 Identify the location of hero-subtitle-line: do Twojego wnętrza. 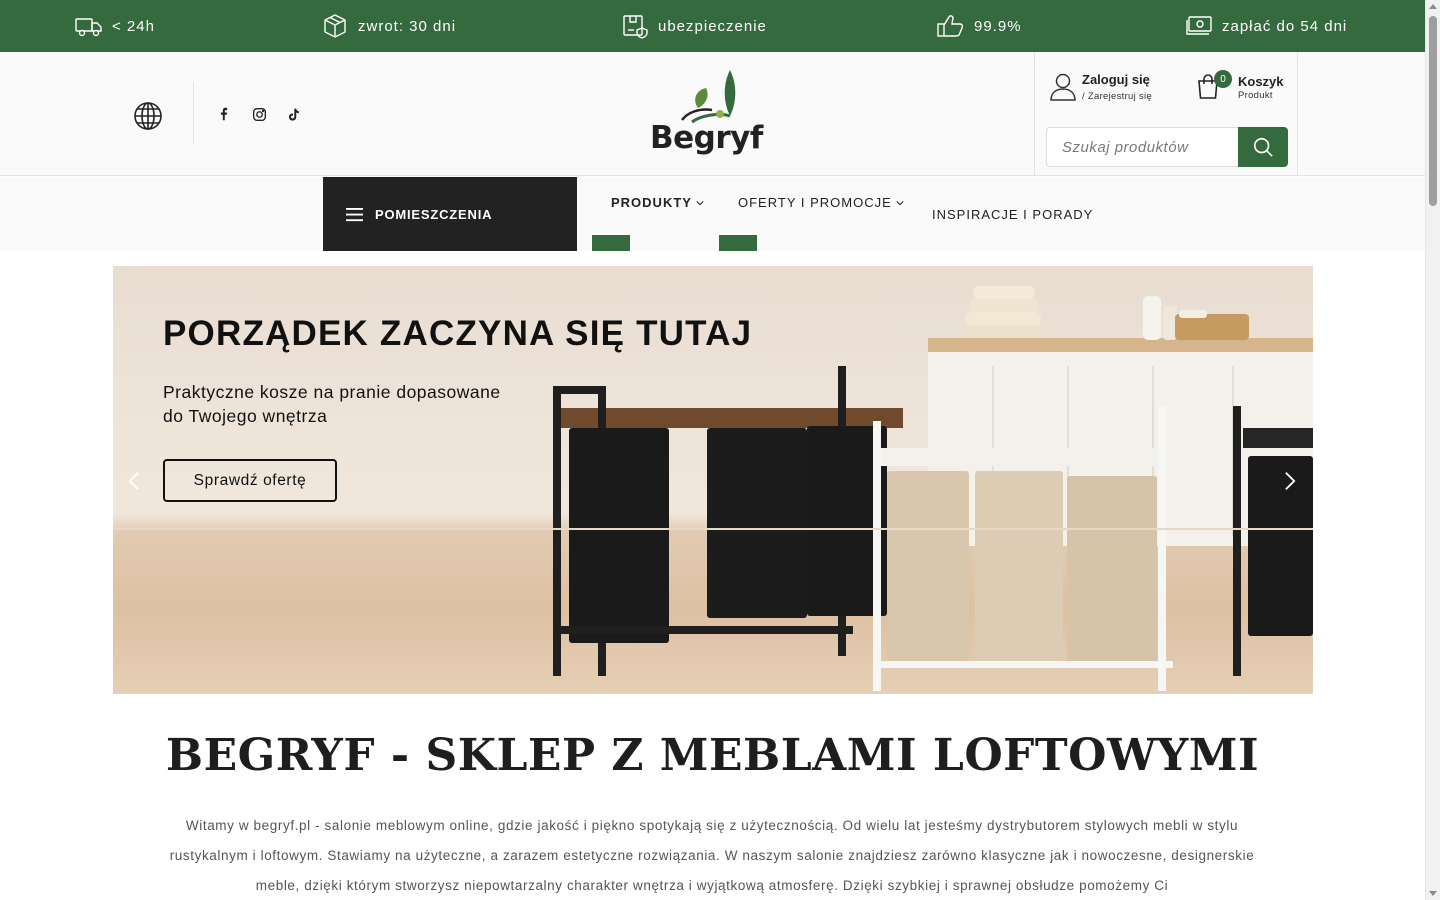
(245, 416).